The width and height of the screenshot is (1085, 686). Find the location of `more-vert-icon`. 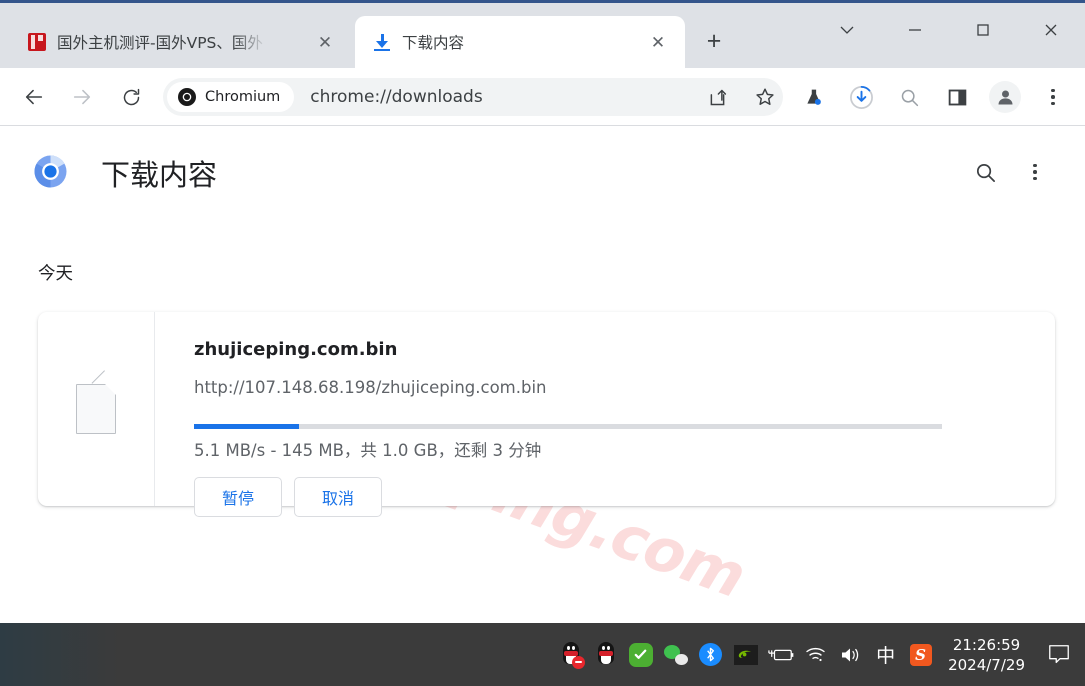

more-vert-icon is located at coordinates (1035, 172).